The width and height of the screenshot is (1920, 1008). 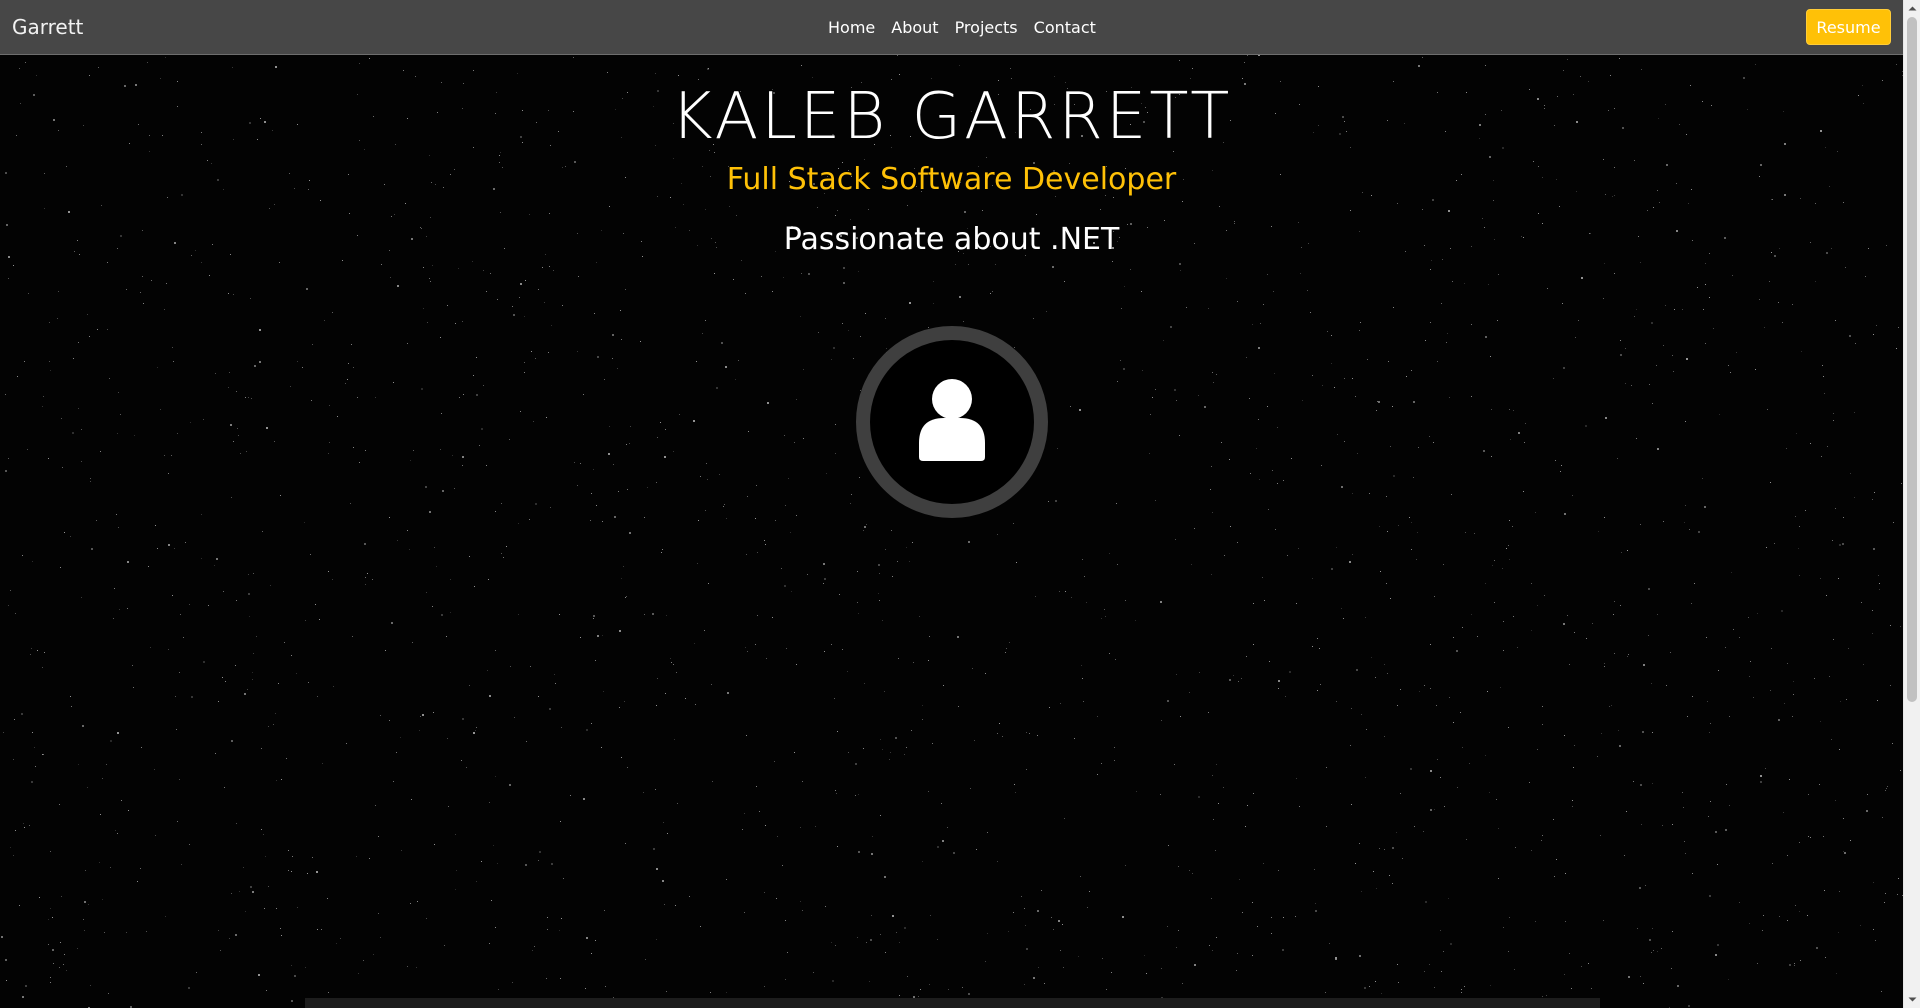 I want to click on nav-link-contact: Contact, so click(x=1065, y=28).